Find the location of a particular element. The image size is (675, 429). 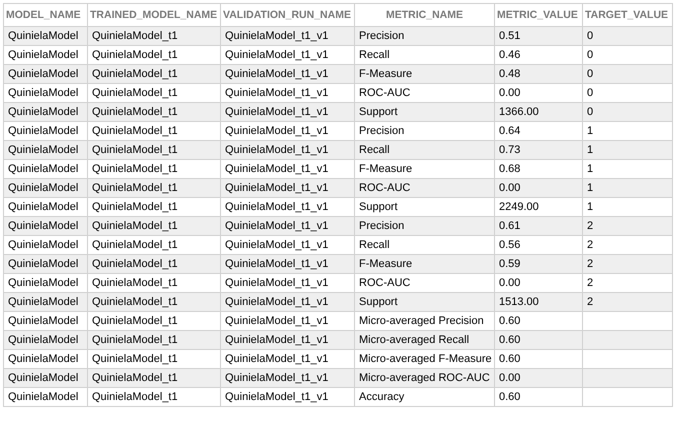

table-cell: 0.48 is located at coordinates (538, 74).